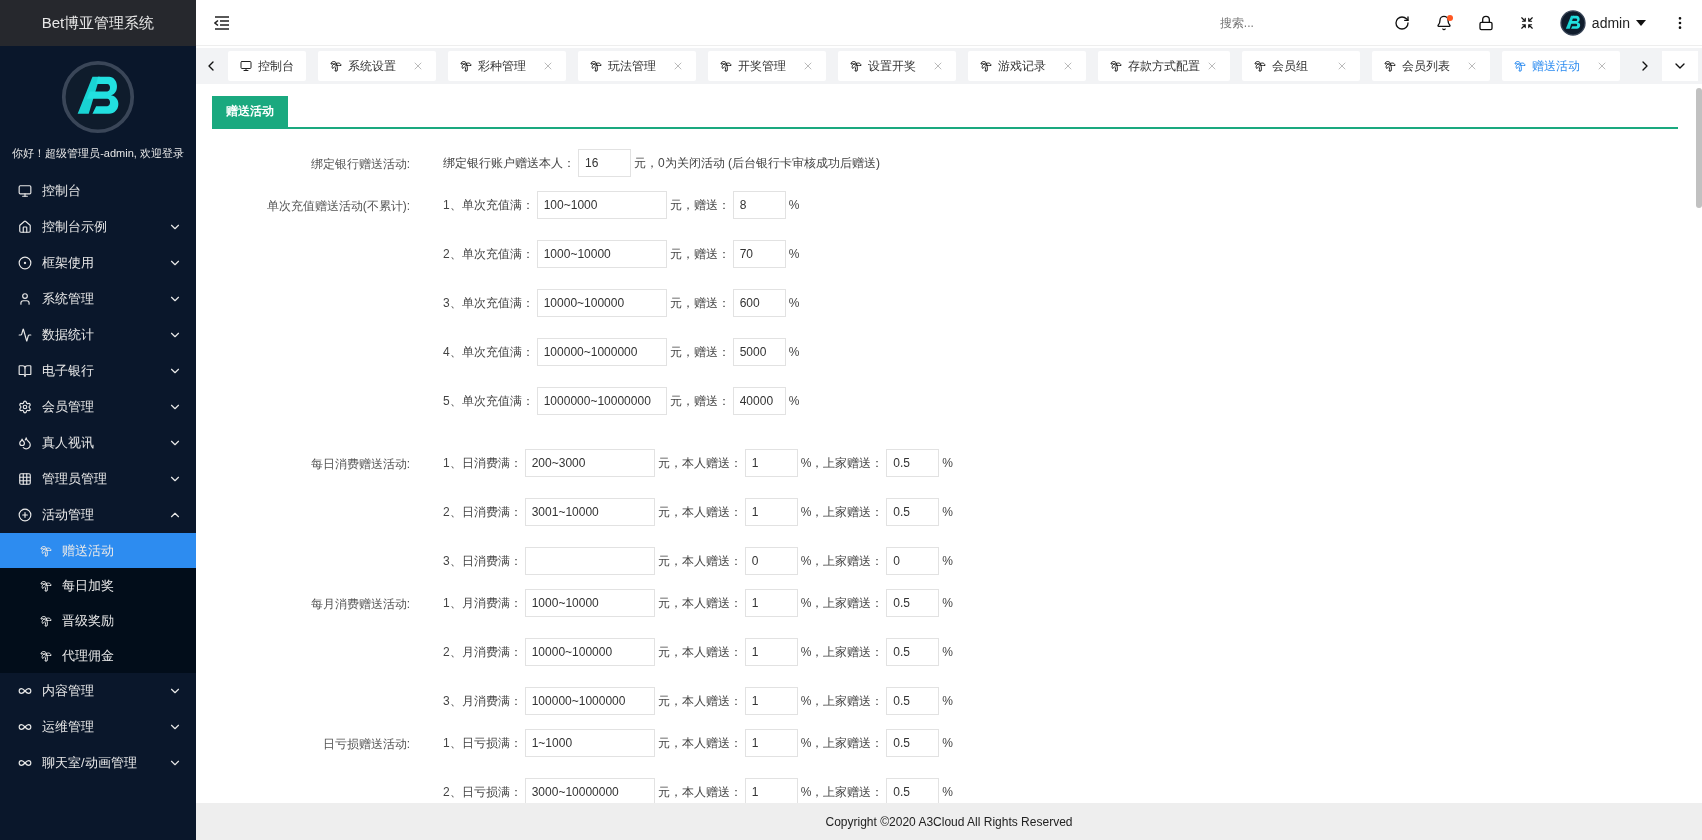  Describe the element at coordinates (267, 66) in the screenshot. I see `page-tab: 控制台` at that location.